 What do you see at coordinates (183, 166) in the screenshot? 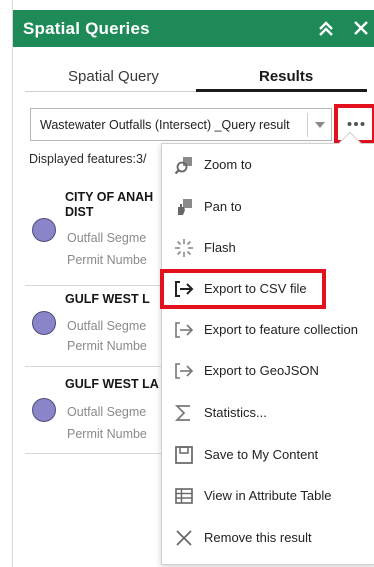
I see `zoom-to-icon` at bounding box center [183, 166].